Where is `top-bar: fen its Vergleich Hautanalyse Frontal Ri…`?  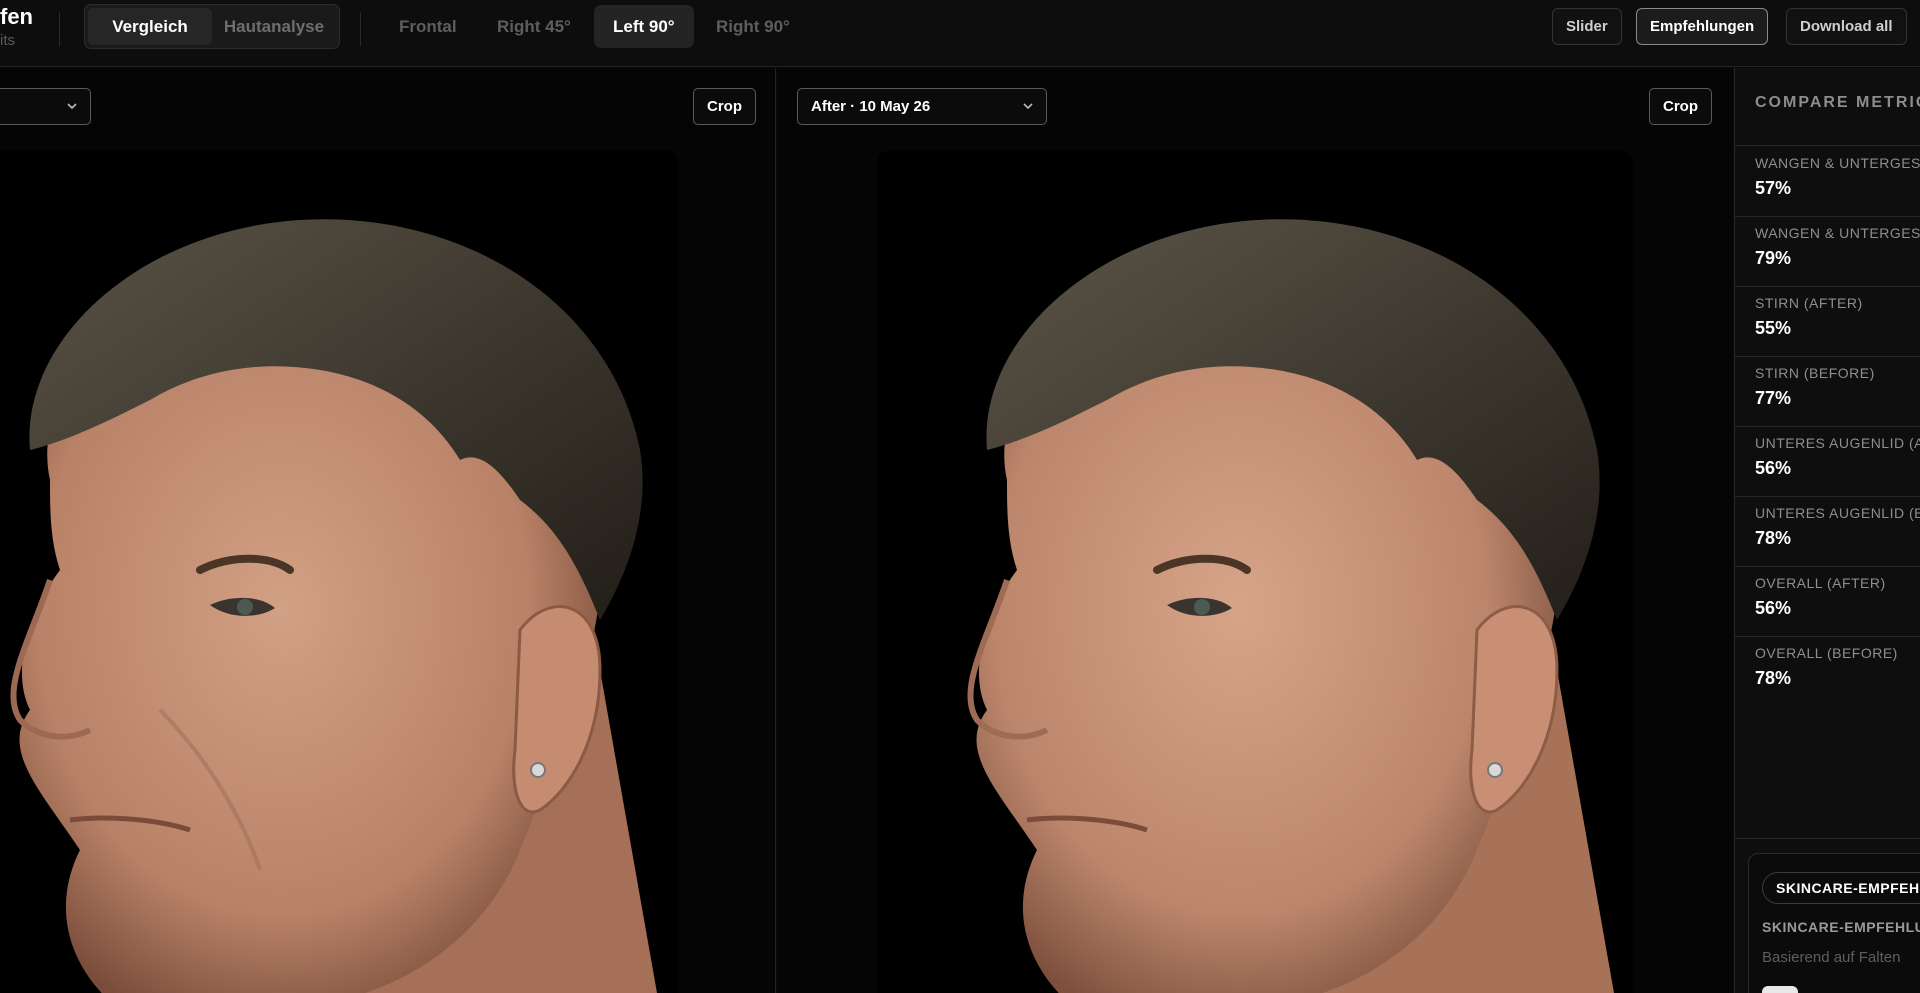 top-bar: fen its Vergleich Hautanalyse Frontal Ri… is located at coordinates (960, 33).